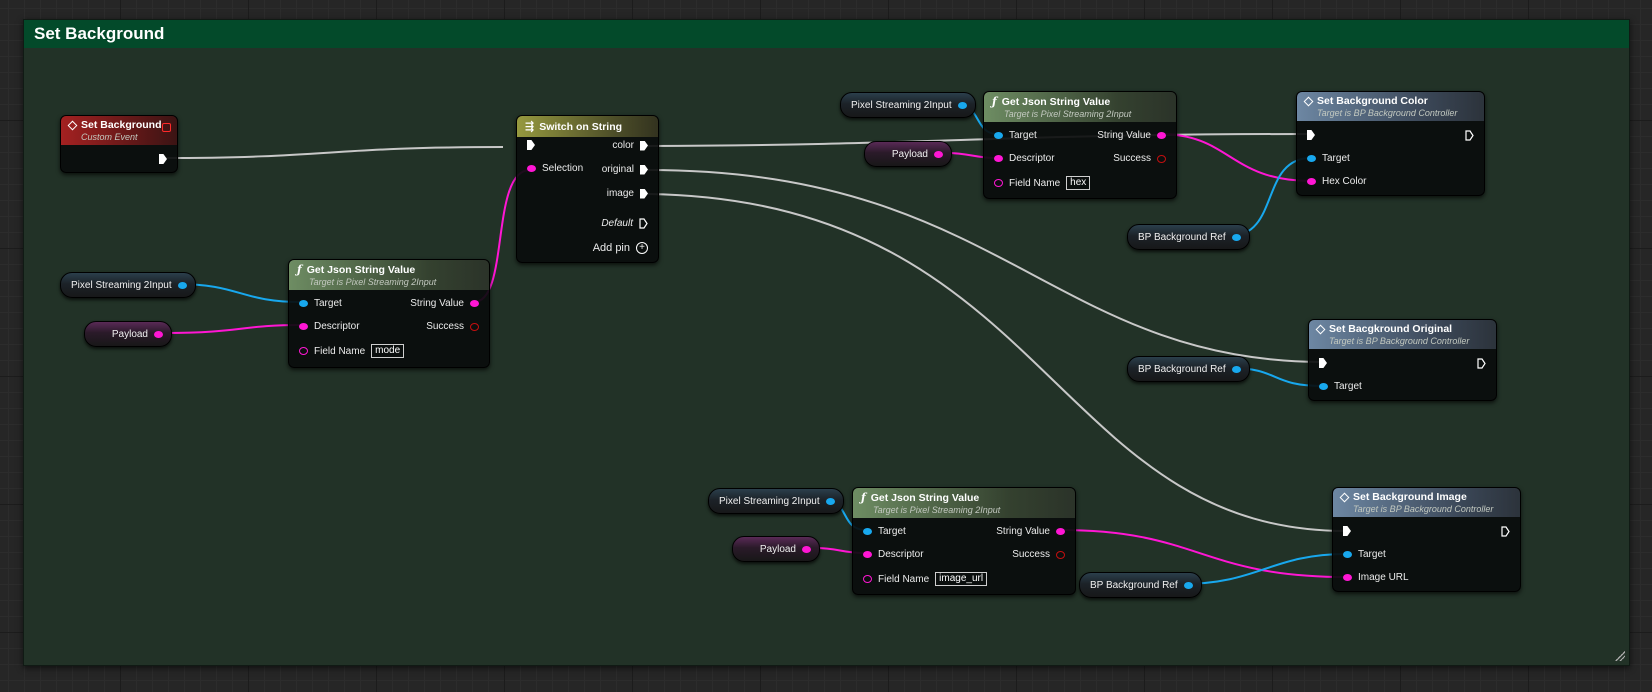 Image resolution: width=1652 pixels, height=692 pixels. Describe the element at coordinates (1188, 237) in the screenshot. I see `var-bp-ref-color: BP Background Ref` at that location.